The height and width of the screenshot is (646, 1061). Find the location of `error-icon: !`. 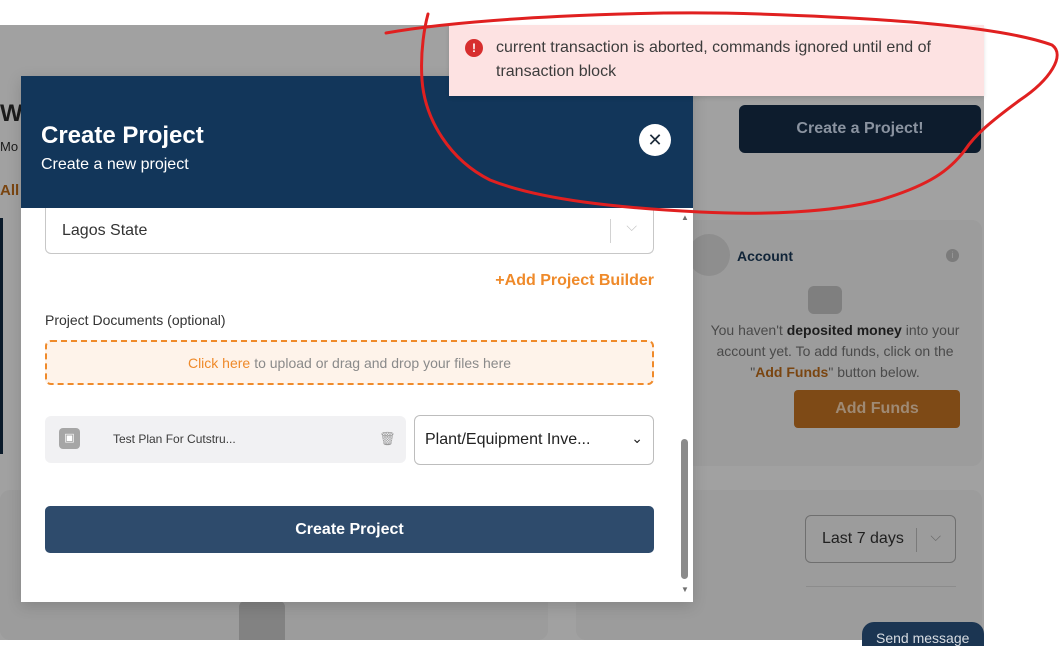

error-icon: ! is located at coordinates (474, 48).